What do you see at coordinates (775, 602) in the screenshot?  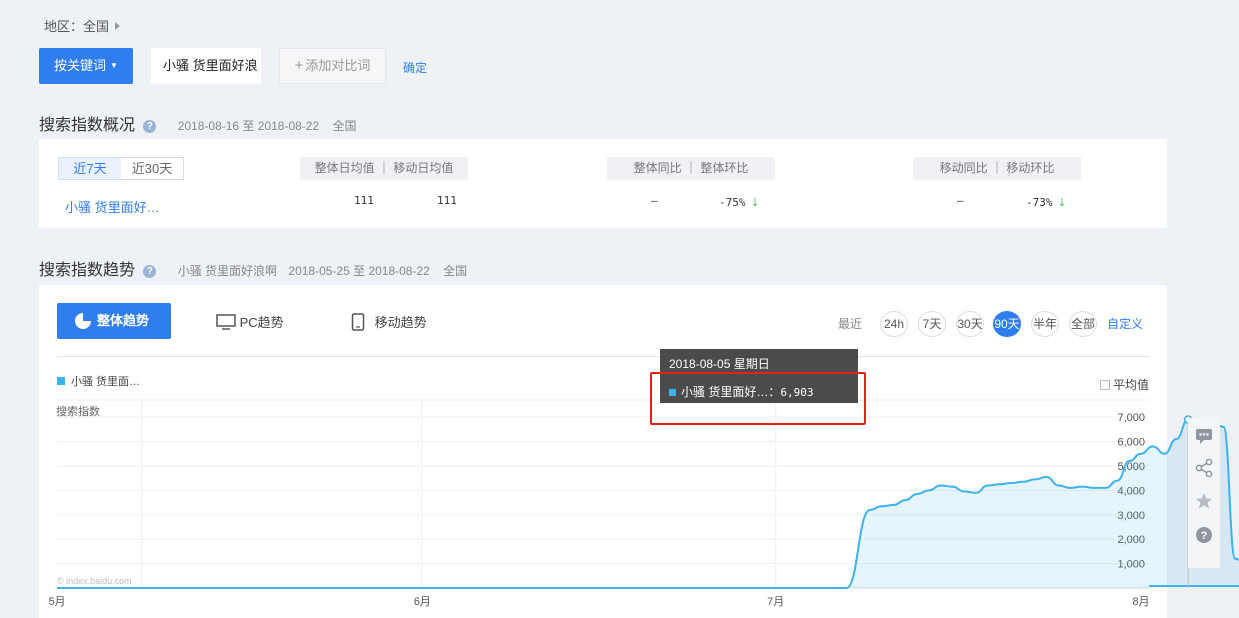 I see `x-tick-label: 7月` at bounding box center [775, 602].